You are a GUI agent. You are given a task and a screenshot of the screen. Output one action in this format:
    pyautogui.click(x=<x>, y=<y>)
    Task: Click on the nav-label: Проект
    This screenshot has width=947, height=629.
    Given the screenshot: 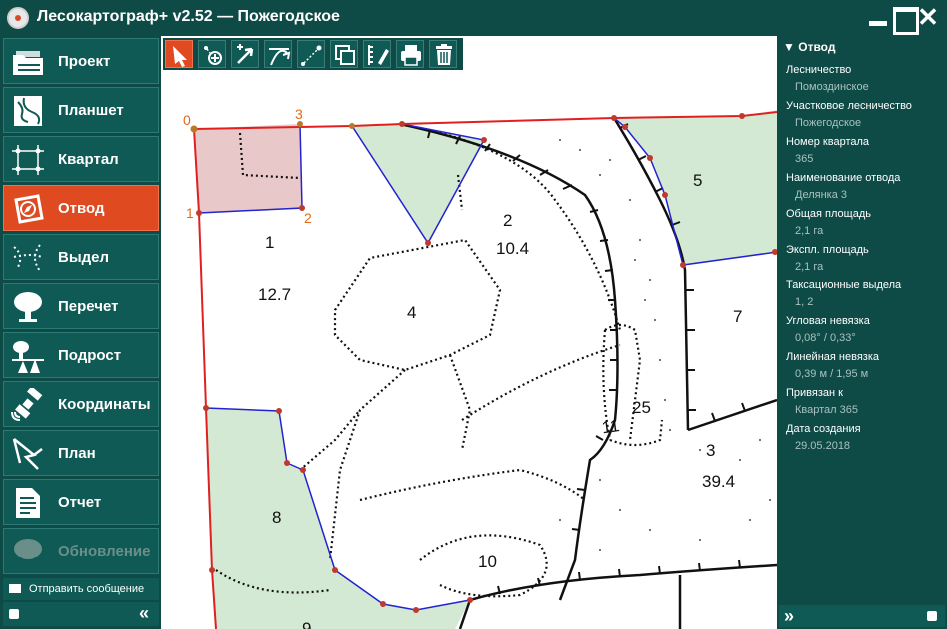 What is the action you would take?
    pyautogui.click(x=84, y=61)
    